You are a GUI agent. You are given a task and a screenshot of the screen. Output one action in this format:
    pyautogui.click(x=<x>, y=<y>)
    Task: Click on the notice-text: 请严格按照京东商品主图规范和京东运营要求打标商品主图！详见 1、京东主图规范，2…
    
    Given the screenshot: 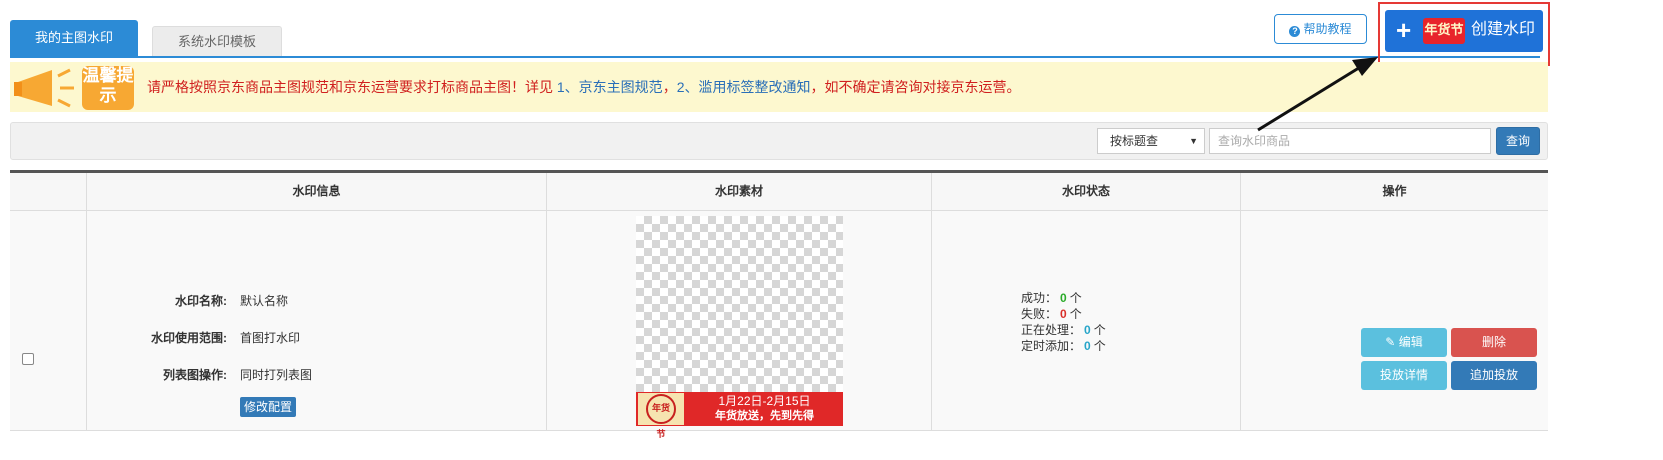 What is the action you would take?
    pyautogui.click(x=583, y=87)
    